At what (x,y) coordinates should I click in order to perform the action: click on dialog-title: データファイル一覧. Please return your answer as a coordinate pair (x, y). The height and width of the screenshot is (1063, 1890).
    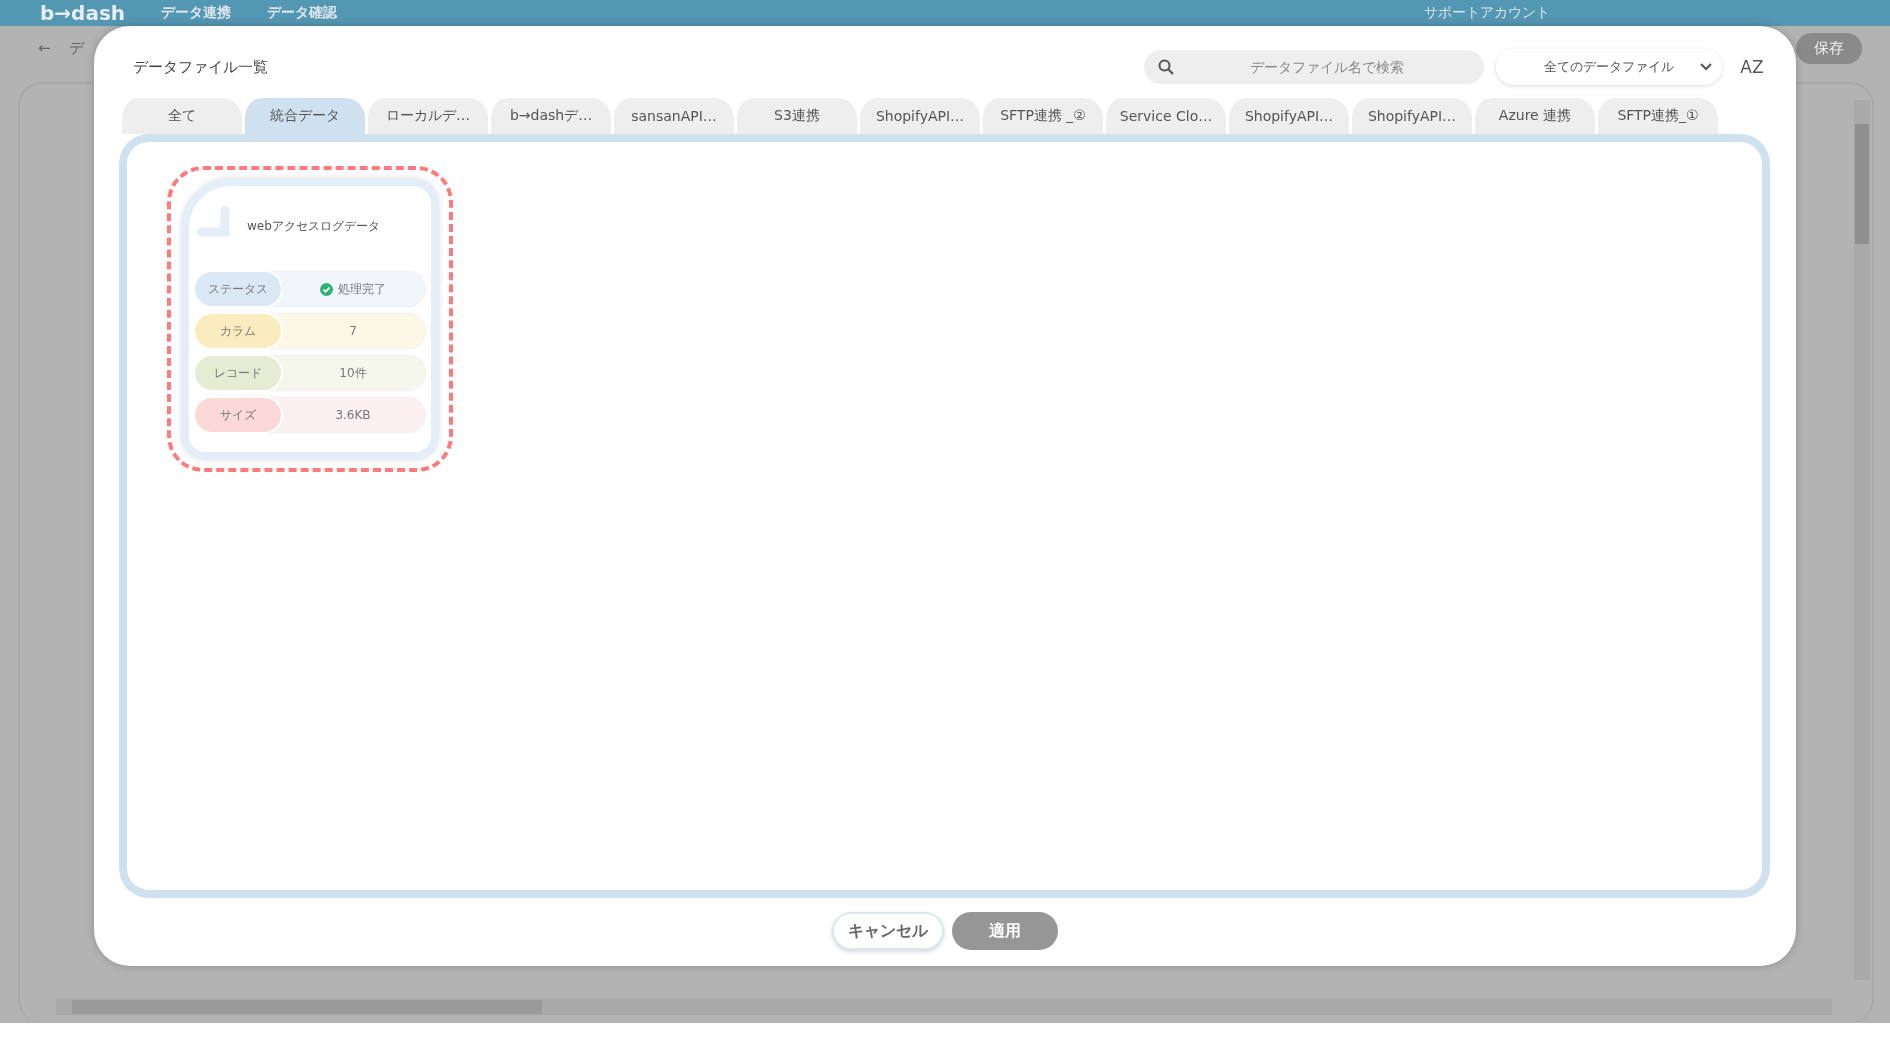
    Looking at the image, I should click on (200, 67).